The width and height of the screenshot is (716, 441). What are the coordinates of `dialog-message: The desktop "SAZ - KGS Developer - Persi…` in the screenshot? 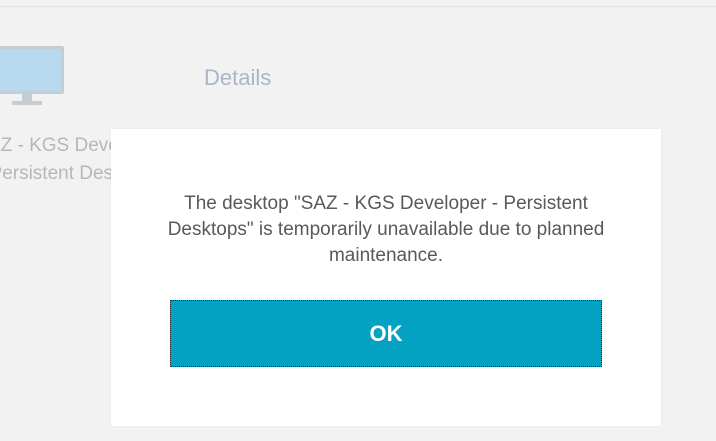 It's located at (386, 229).